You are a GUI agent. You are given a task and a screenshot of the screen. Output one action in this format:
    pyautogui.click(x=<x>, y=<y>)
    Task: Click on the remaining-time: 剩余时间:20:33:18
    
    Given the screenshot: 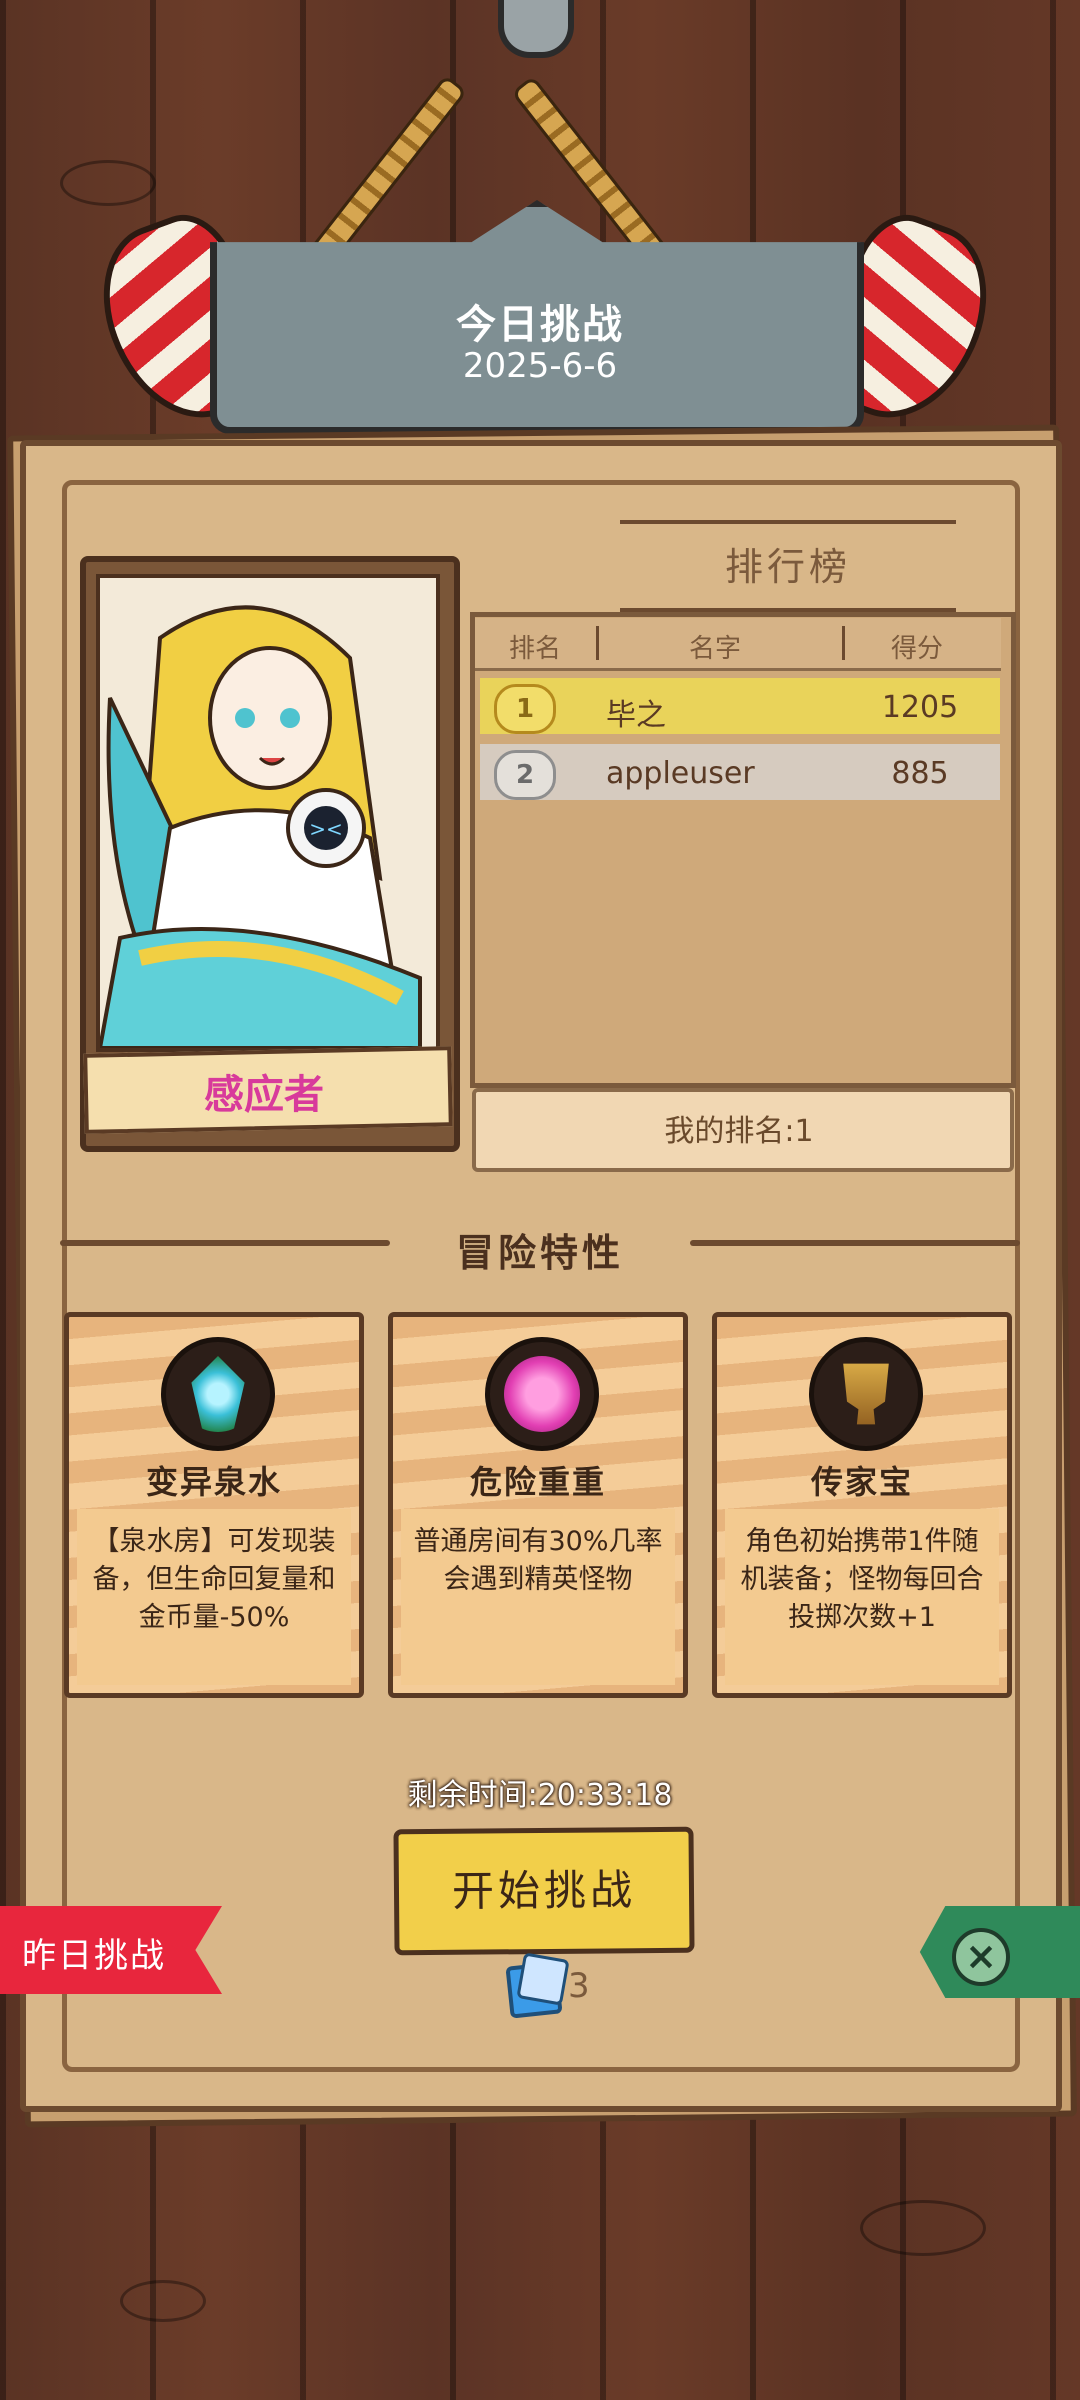 What is the action you would take?
    pyautogui.click(x=540, y=1795)
    